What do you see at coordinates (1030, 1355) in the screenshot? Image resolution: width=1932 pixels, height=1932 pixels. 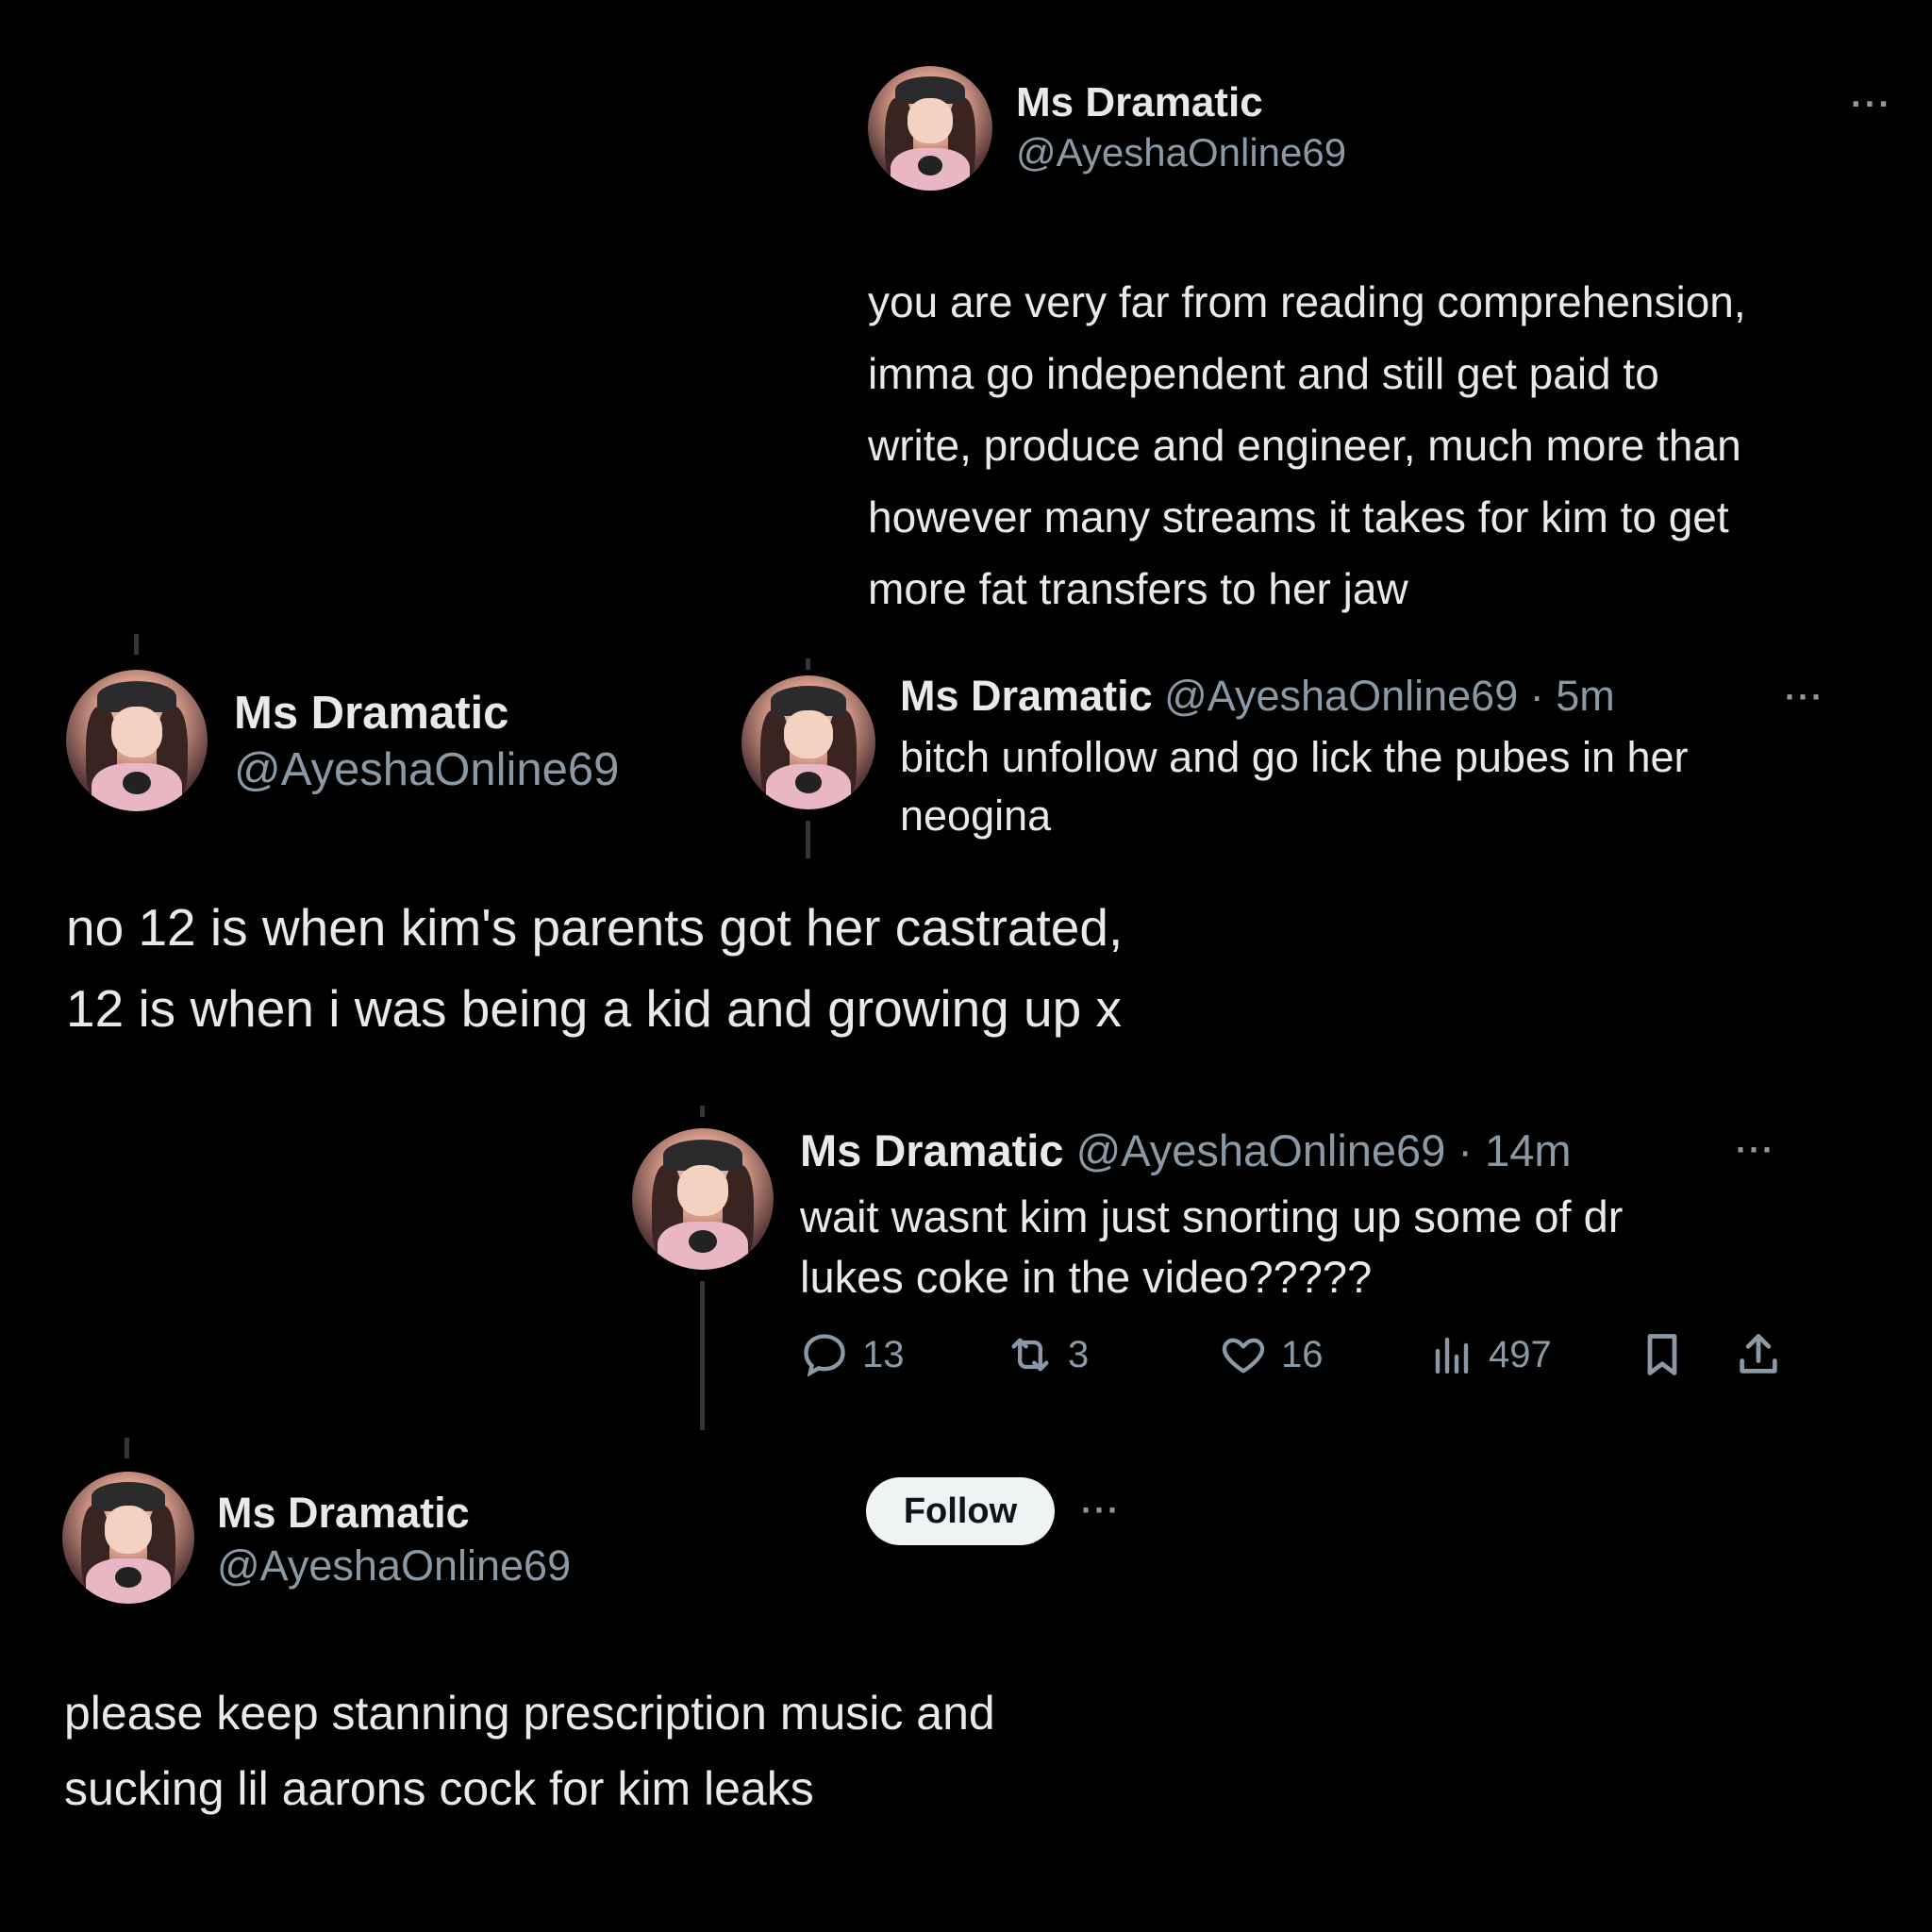 I see `repost-icon` at bounding box center [1030, 1355].